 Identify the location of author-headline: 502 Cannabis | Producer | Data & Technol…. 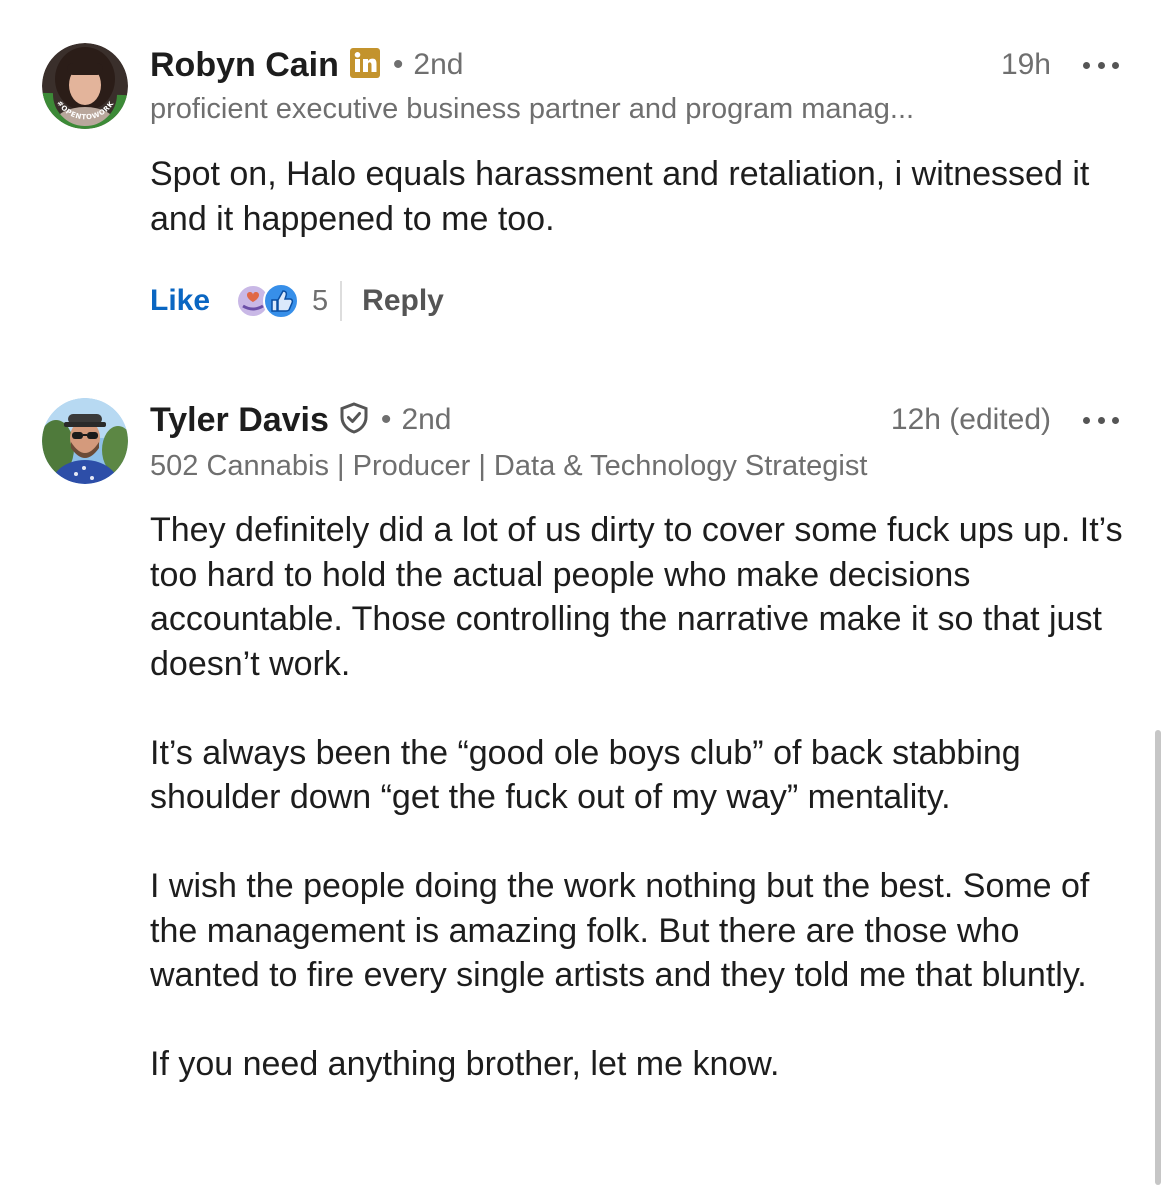
(509, 466).